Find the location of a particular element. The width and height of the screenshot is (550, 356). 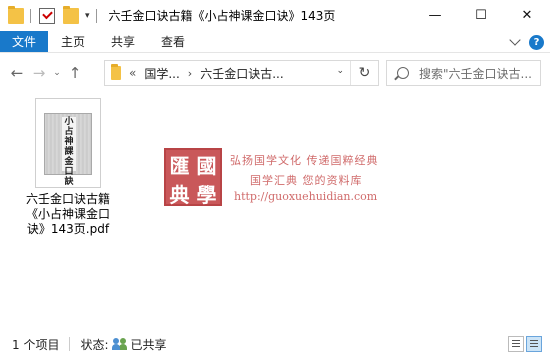

quick-access-toolbar: ▾ is located at coordinates (48, 15).